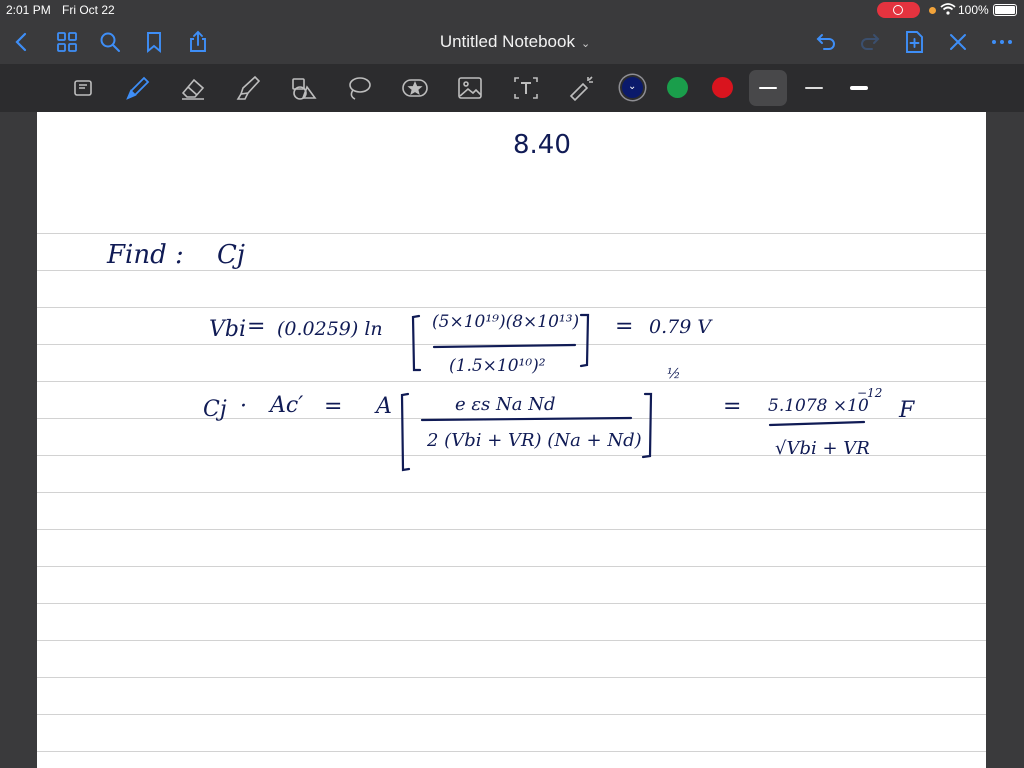 This screenshot has height=768, width=1024. Describe the element at coordinates (28, 10) in the screenshot. I see `status-time: 2:01 PM` at that location.